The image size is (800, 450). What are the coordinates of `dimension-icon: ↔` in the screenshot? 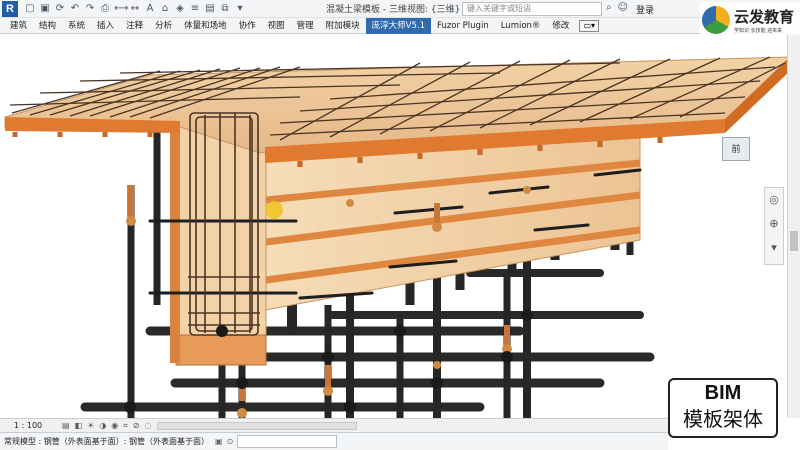 It's located at (135, 9).